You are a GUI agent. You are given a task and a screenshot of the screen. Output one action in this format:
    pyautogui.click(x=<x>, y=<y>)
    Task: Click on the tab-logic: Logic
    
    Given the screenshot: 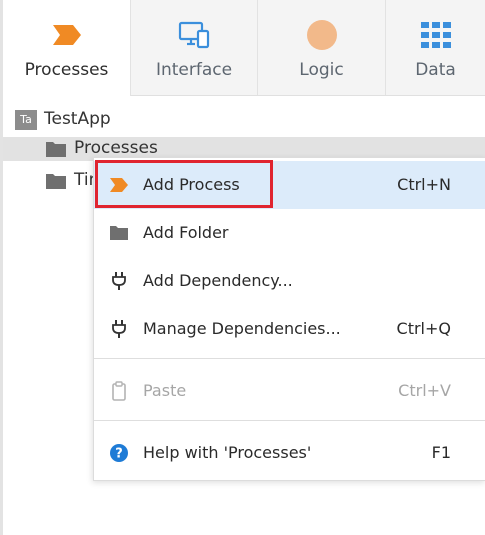 What is the action you would take?
    pyautogui.click(x=322, y=47)
    